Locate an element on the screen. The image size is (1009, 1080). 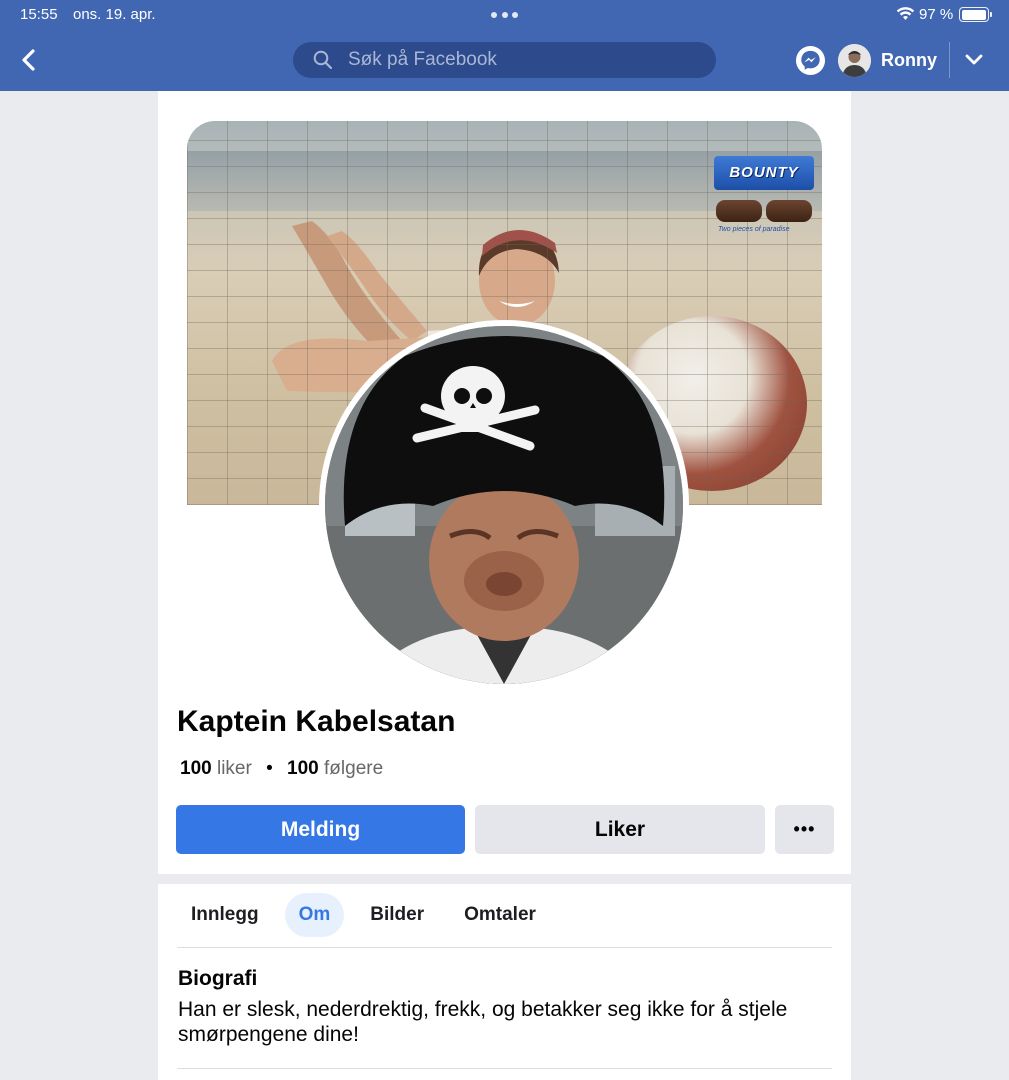
back-button is located at coordinates (29, 60).